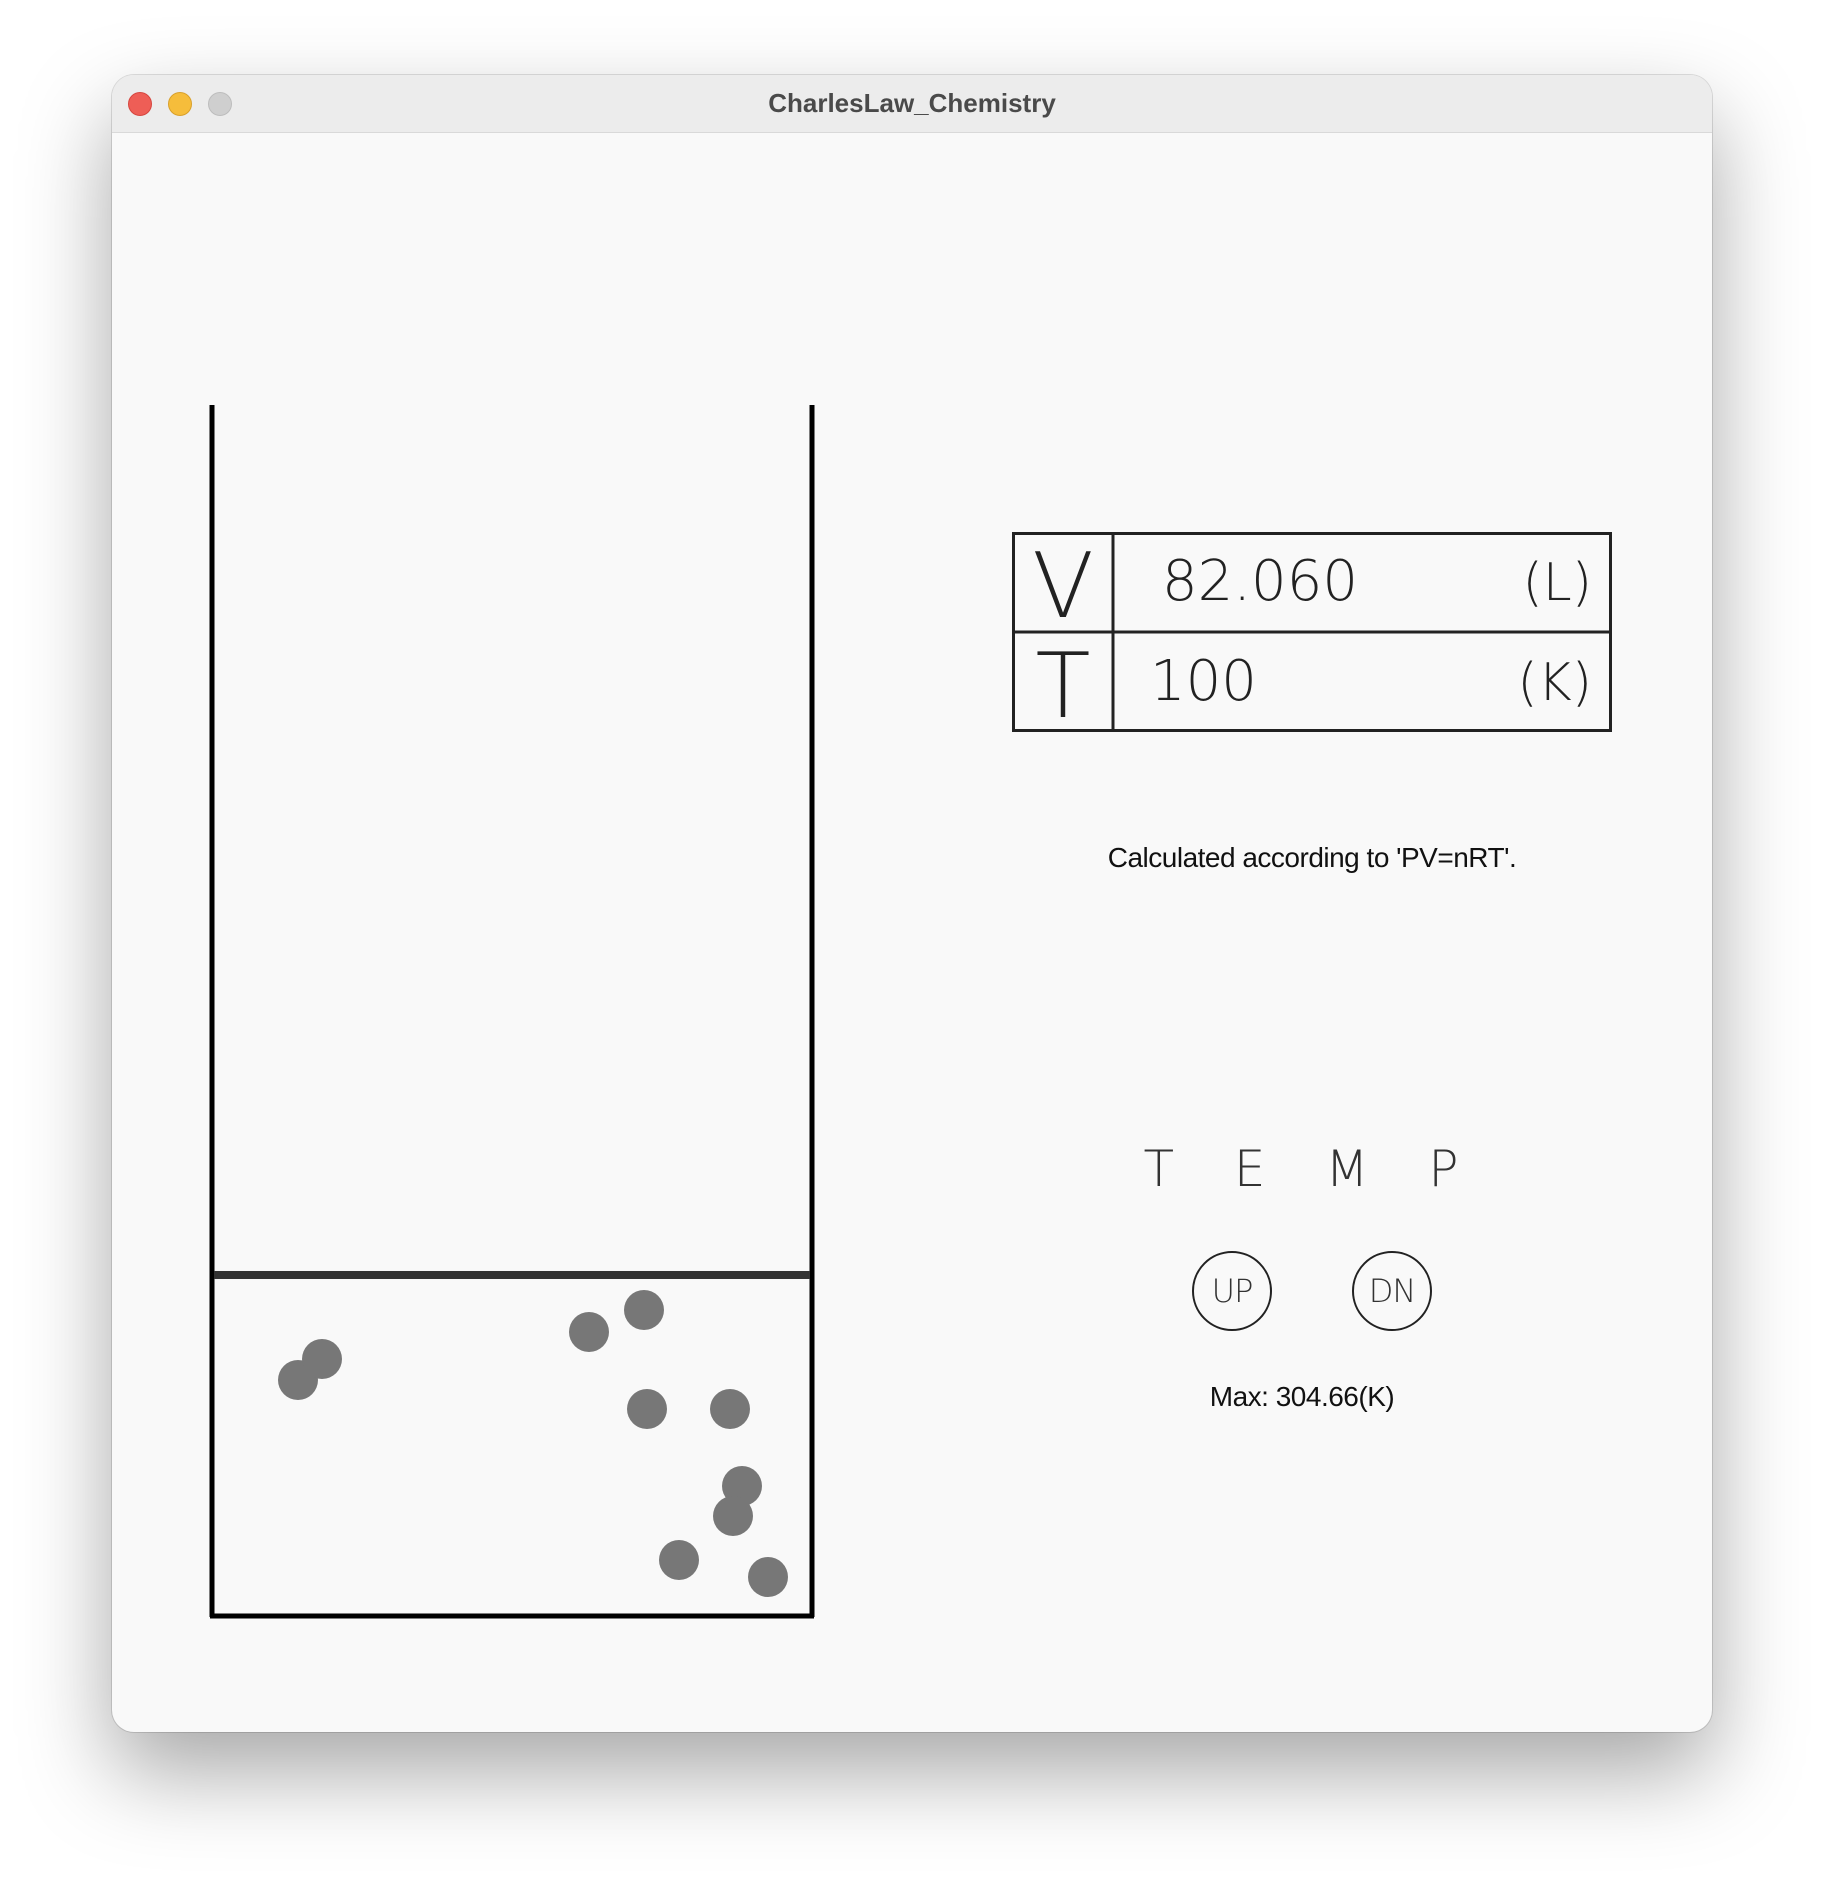  Describe the element at coordinates (1554, 683) in the screenshot. I see `temperature-unit: (K)` at that location.